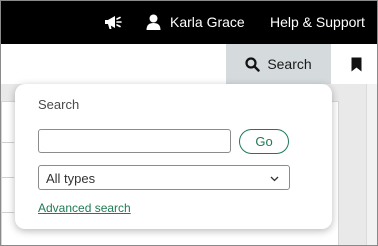 The image size is (378, 246). Describe the element at coordinates (164, 177) in the screenshot. I see `type-select: All types` at that location.